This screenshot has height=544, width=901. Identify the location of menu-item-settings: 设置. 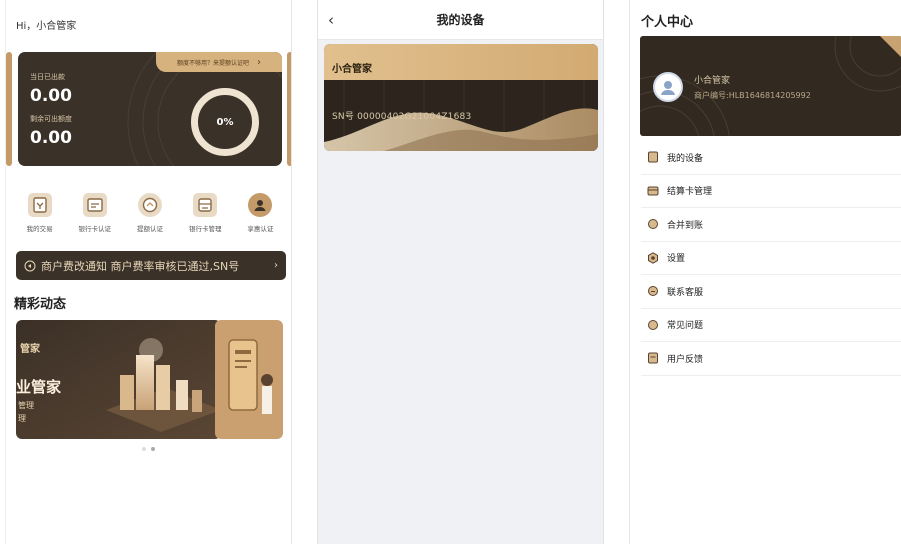
(771, 258).